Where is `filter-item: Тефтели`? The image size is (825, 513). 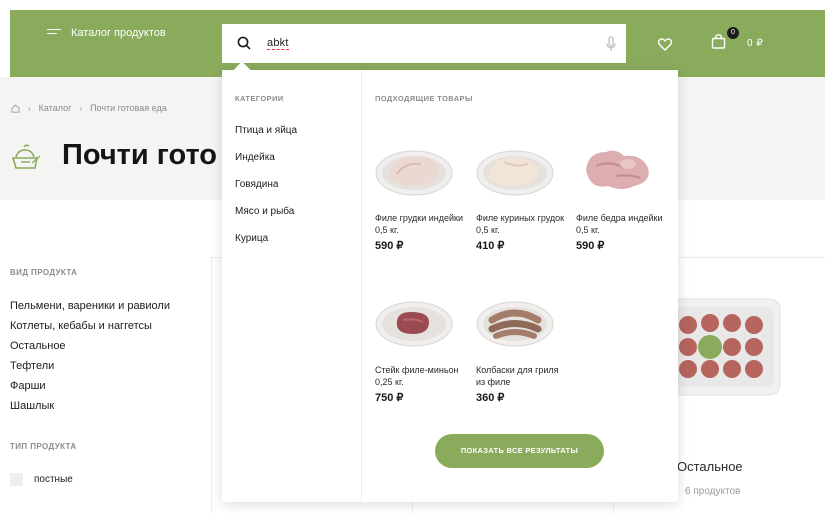
filter-item: Тефтели is located at coordinates (90, 369).